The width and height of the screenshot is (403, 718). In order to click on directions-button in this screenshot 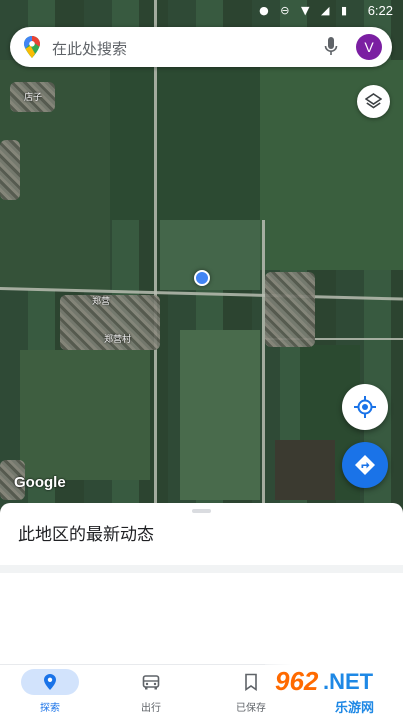, I will do `click(365, 465)`.